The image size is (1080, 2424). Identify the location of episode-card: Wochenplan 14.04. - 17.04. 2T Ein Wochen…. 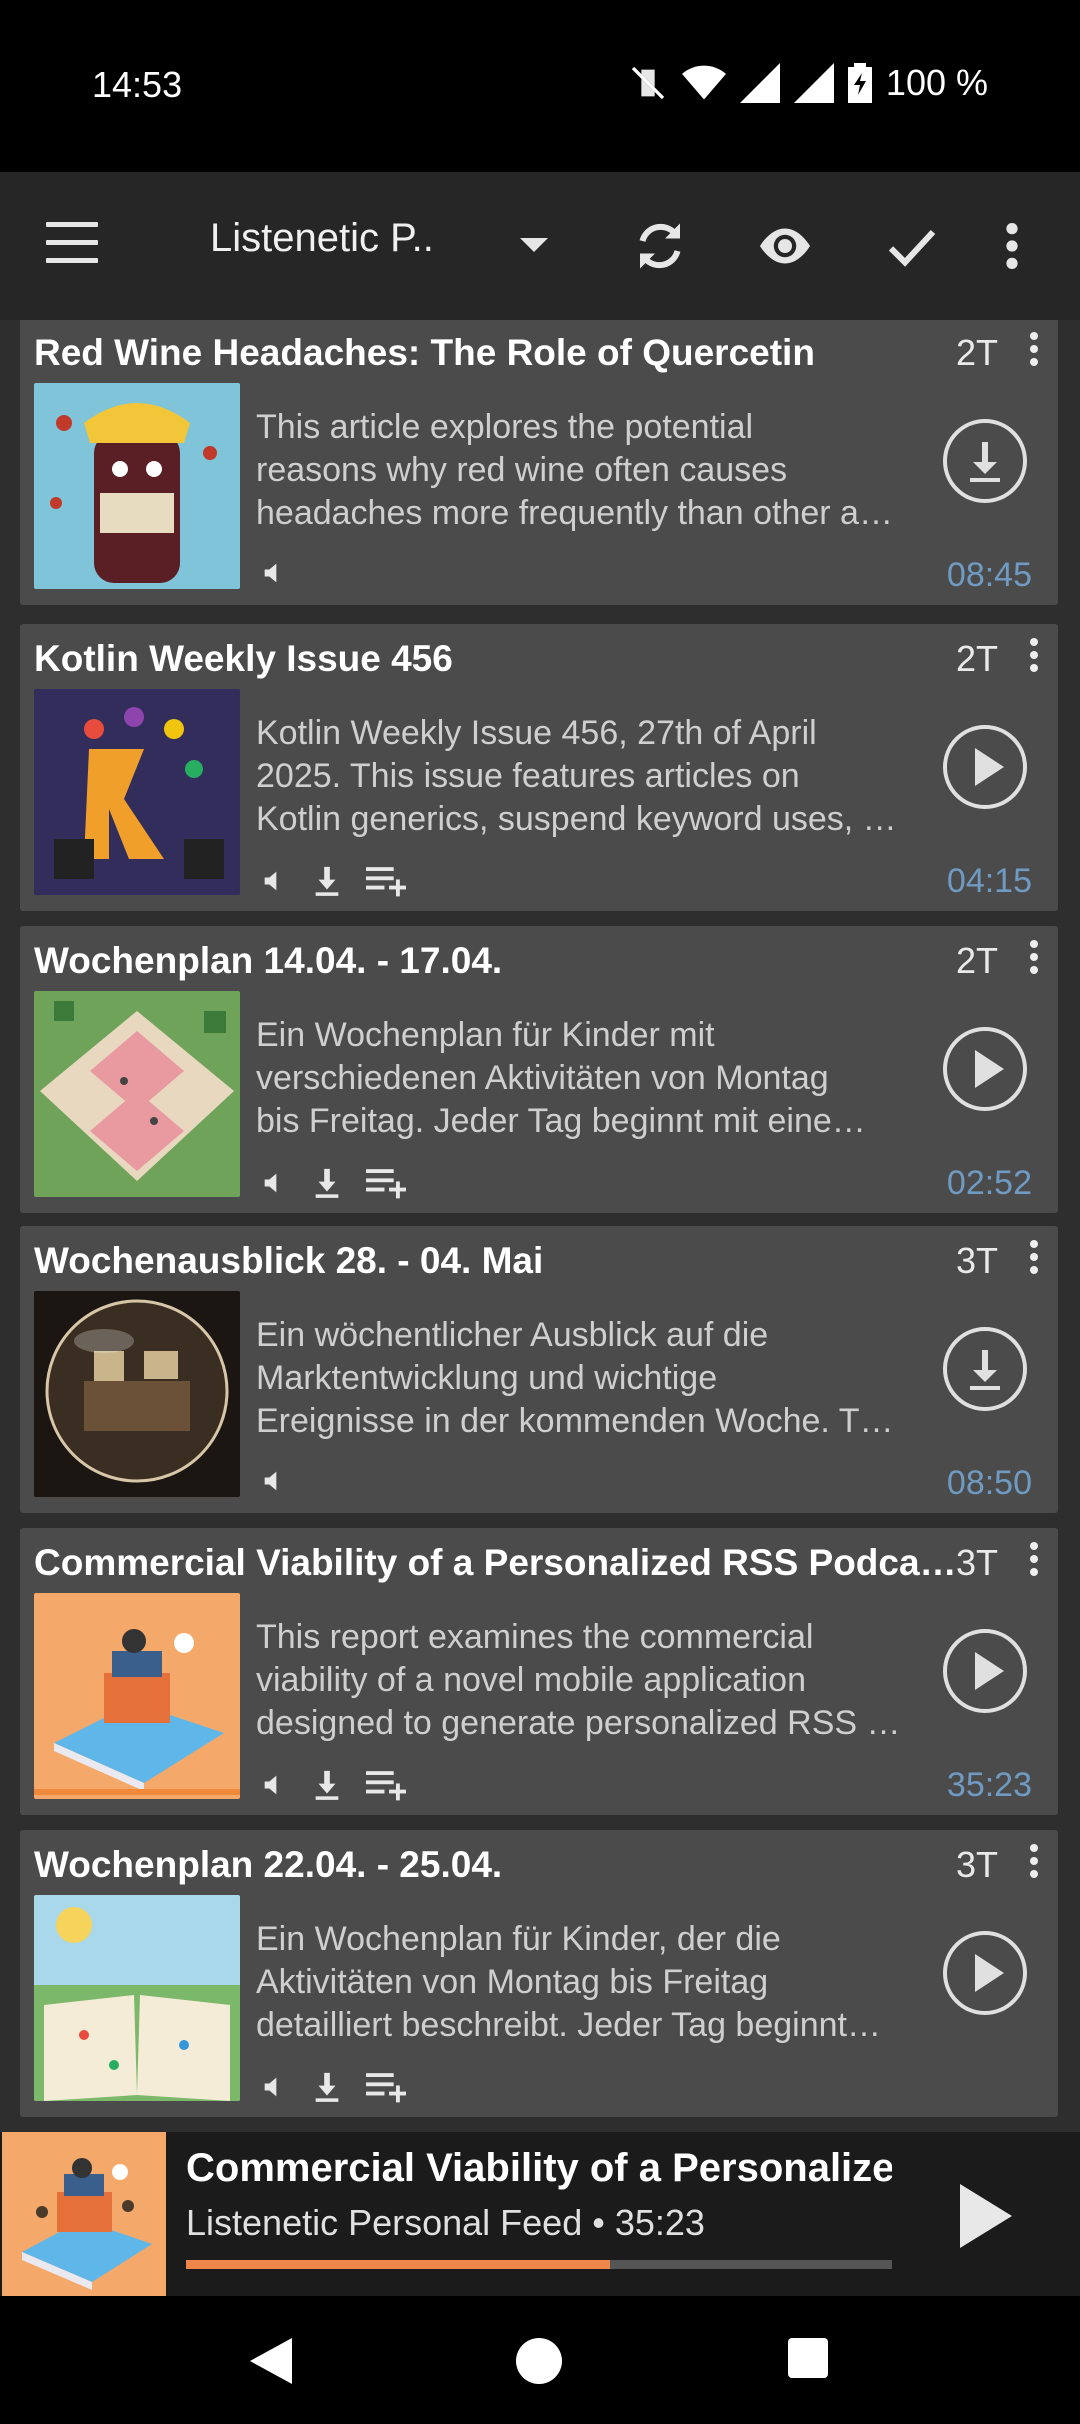
(539, 1069).